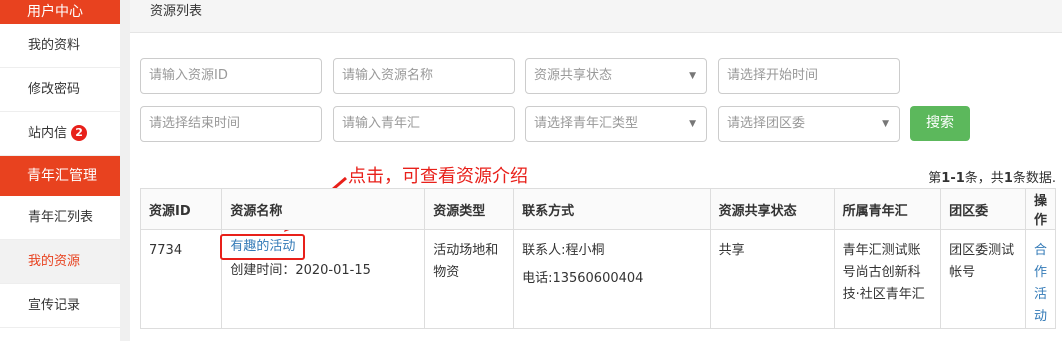 Image resolution: width=1062 pixels, height=341 pixels. What do you see at coordinates (231, 124) in the screenshot?
I see `end-time-input: 请选择结束时间` at bounding box center [231, 124].